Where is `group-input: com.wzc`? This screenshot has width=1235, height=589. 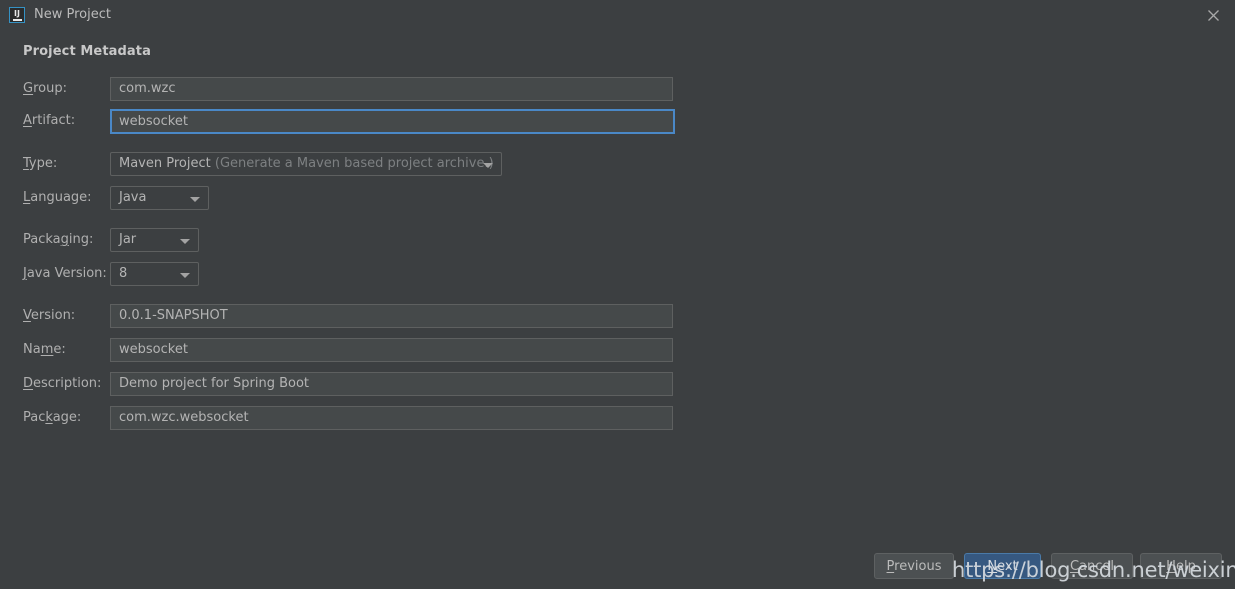 group-input: com.wzc is located at coordinates (391, 89).